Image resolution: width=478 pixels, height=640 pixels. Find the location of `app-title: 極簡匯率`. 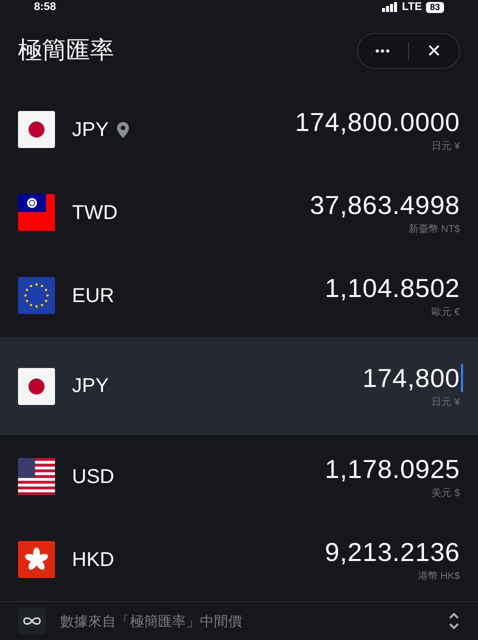

app-title: 極簡匯率 is located at coordinates (66, 51).